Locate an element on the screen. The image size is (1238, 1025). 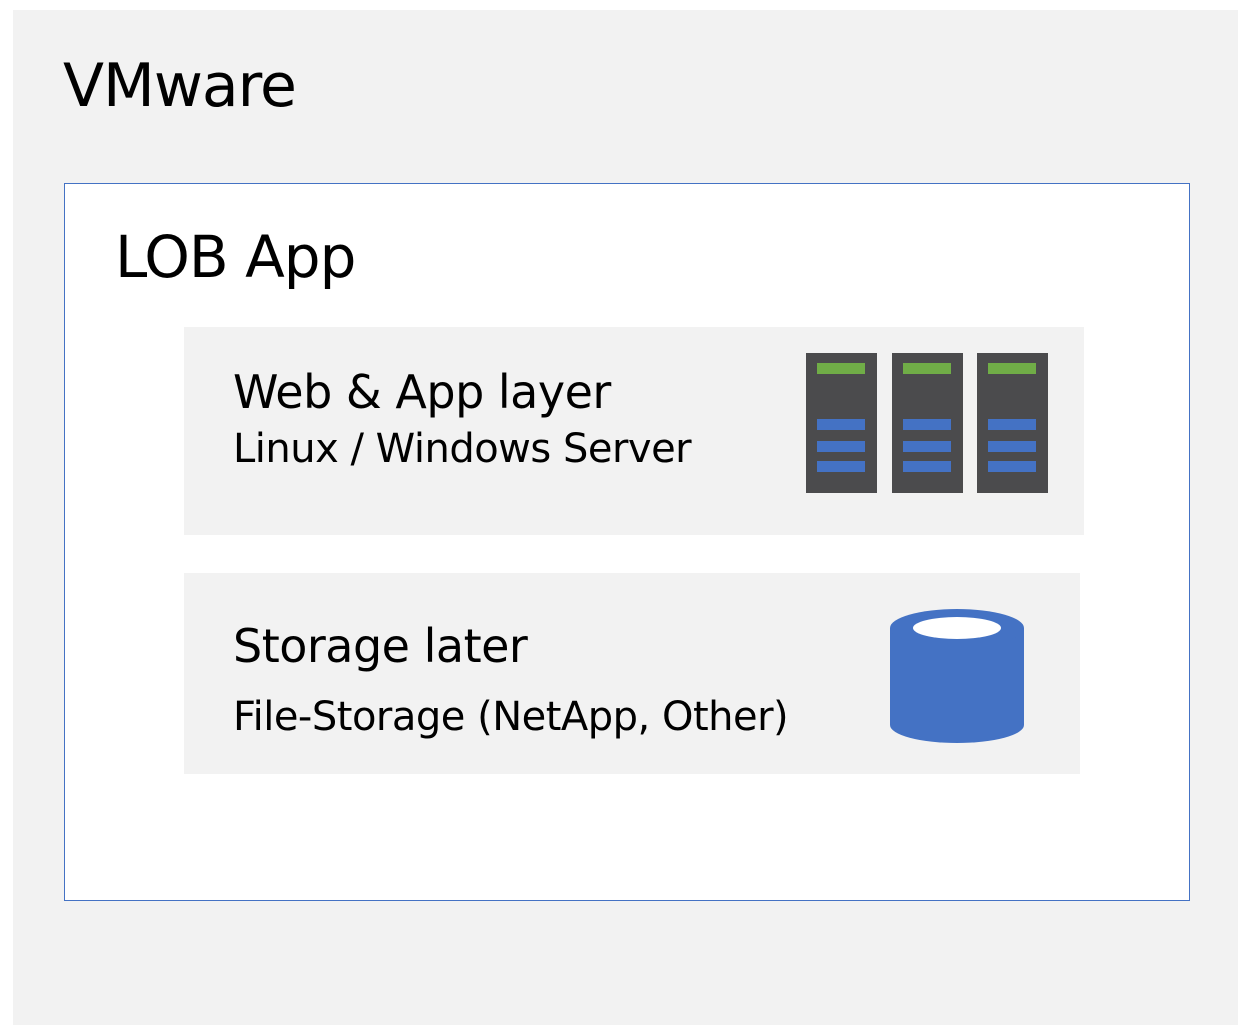
web-app-layer-title: Web & App layer is located at coordinates (422, 392).